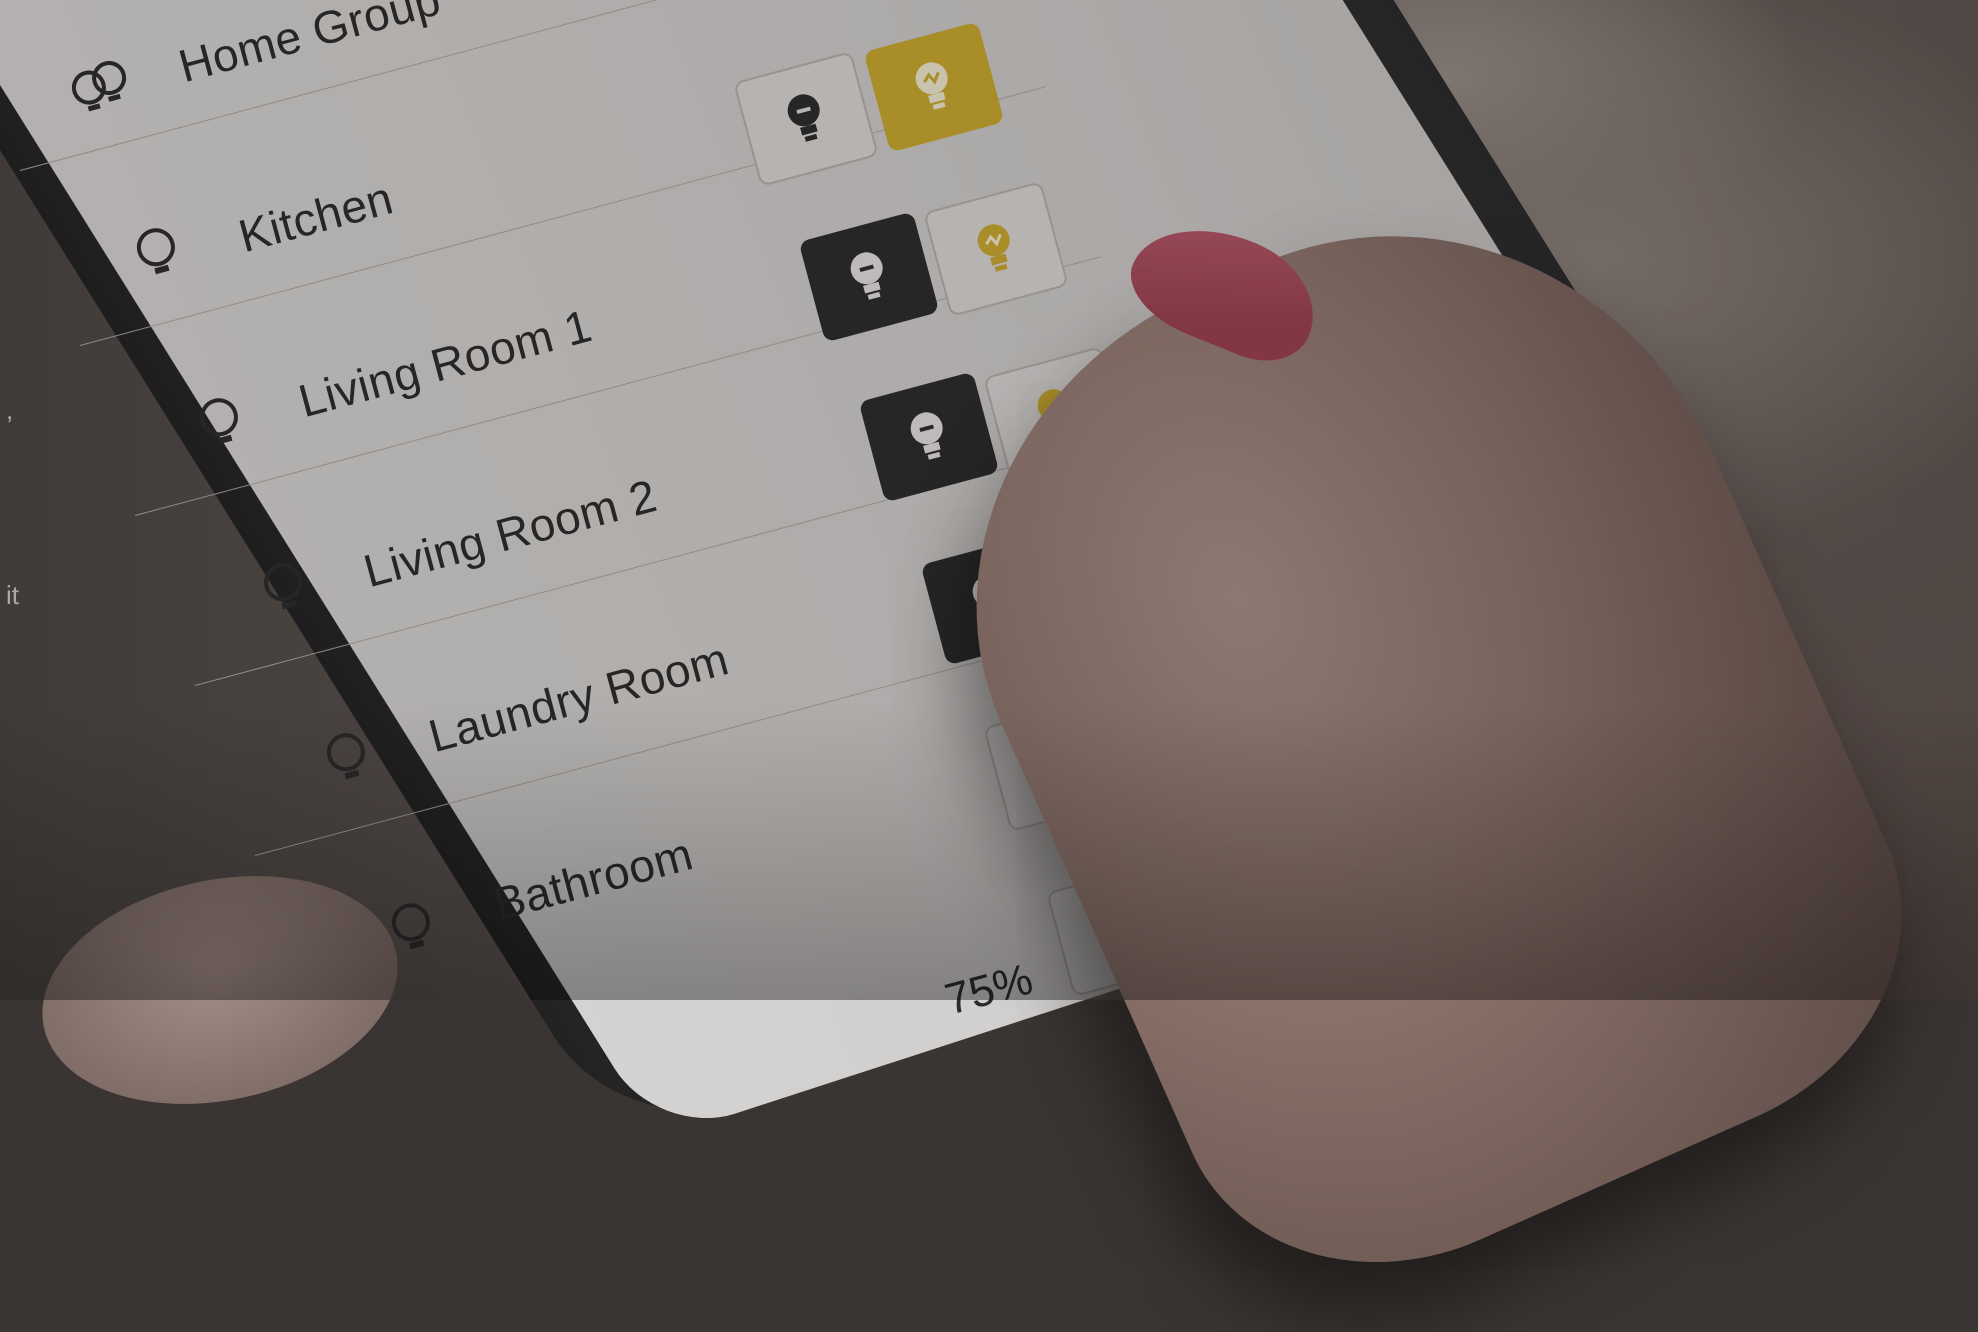 The image size is (1978, 1332). Describe the element at coordinates (10, 410) in the screenshot. I see `edge-text-comma: ,` at that location.